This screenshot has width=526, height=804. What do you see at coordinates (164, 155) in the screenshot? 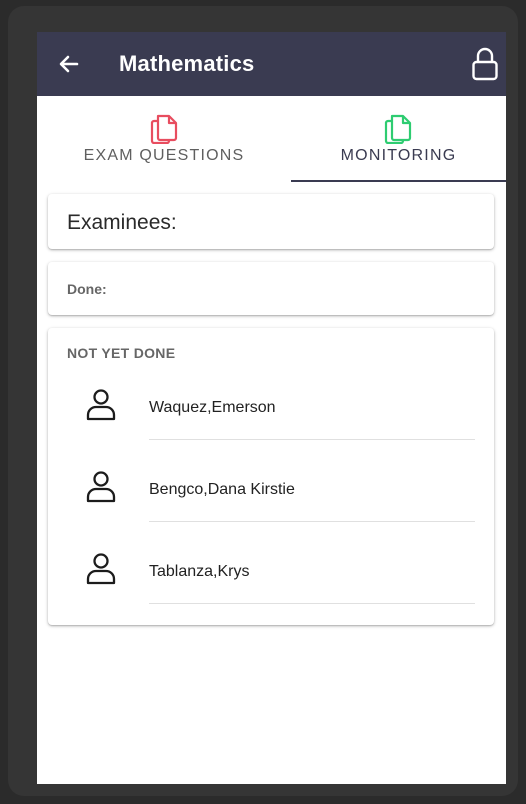
I see `tab-exam-questions-label: EXAM QUESTIONS` at bounding box center [164, 155].